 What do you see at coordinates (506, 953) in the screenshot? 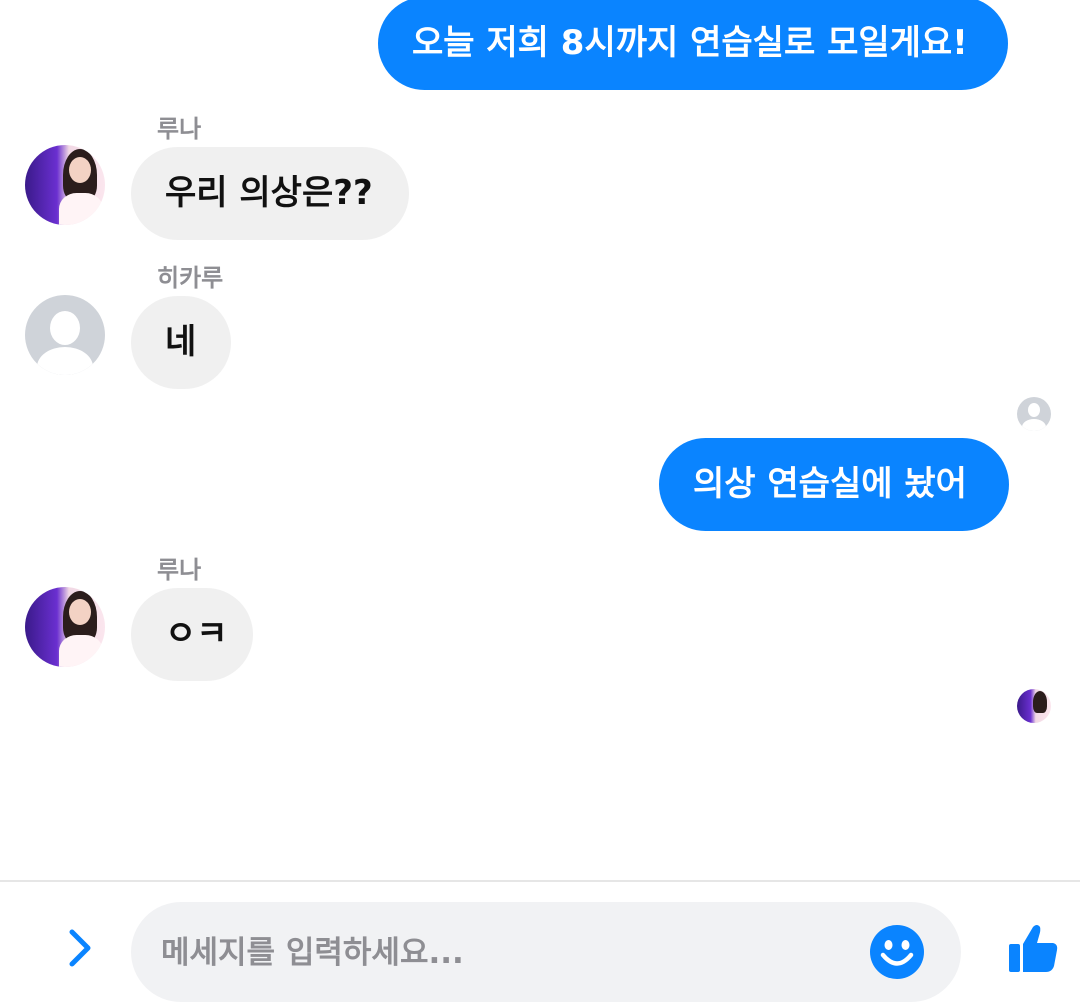
I see `message-input` at bounding box center [506, 953].